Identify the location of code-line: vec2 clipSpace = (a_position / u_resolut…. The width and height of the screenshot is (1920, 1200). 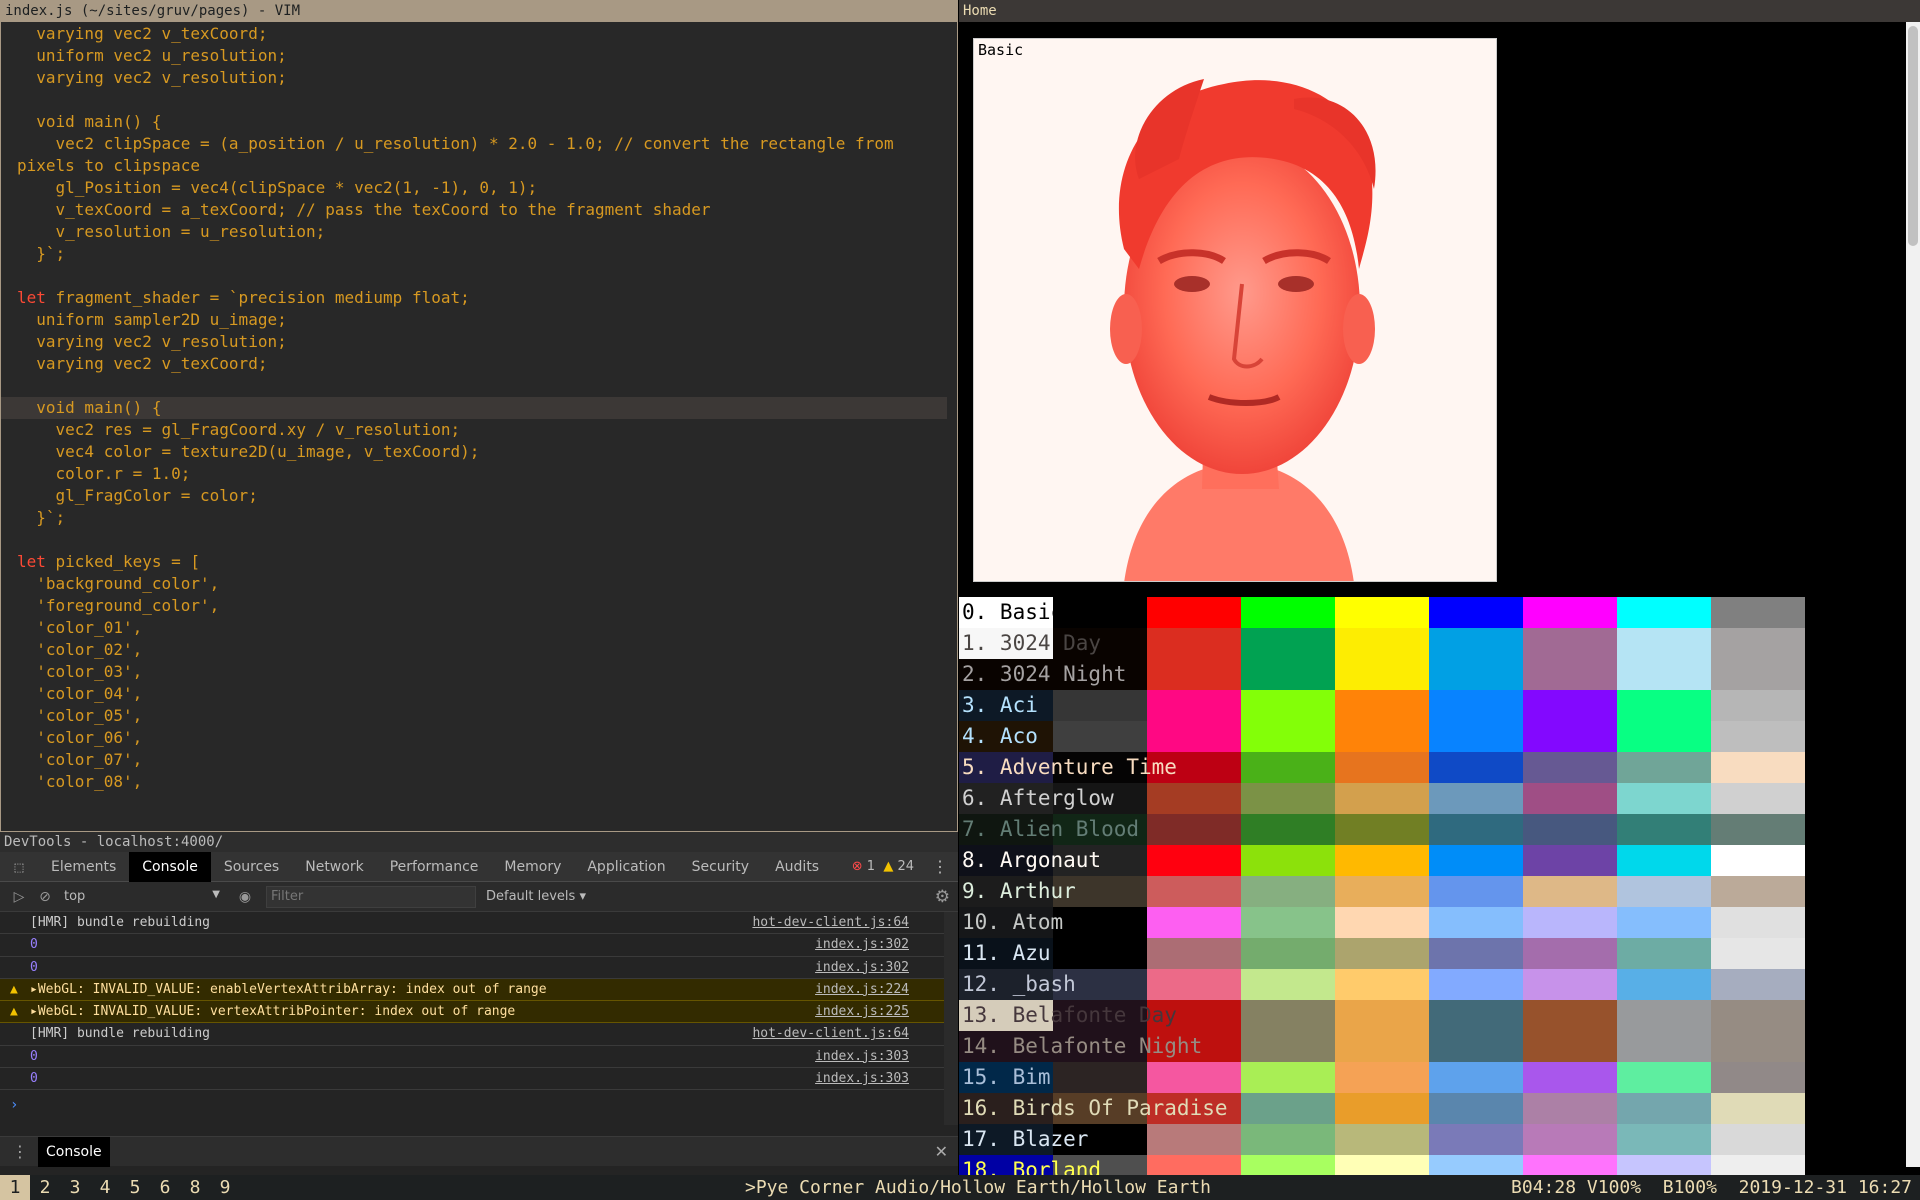
(479, 144).